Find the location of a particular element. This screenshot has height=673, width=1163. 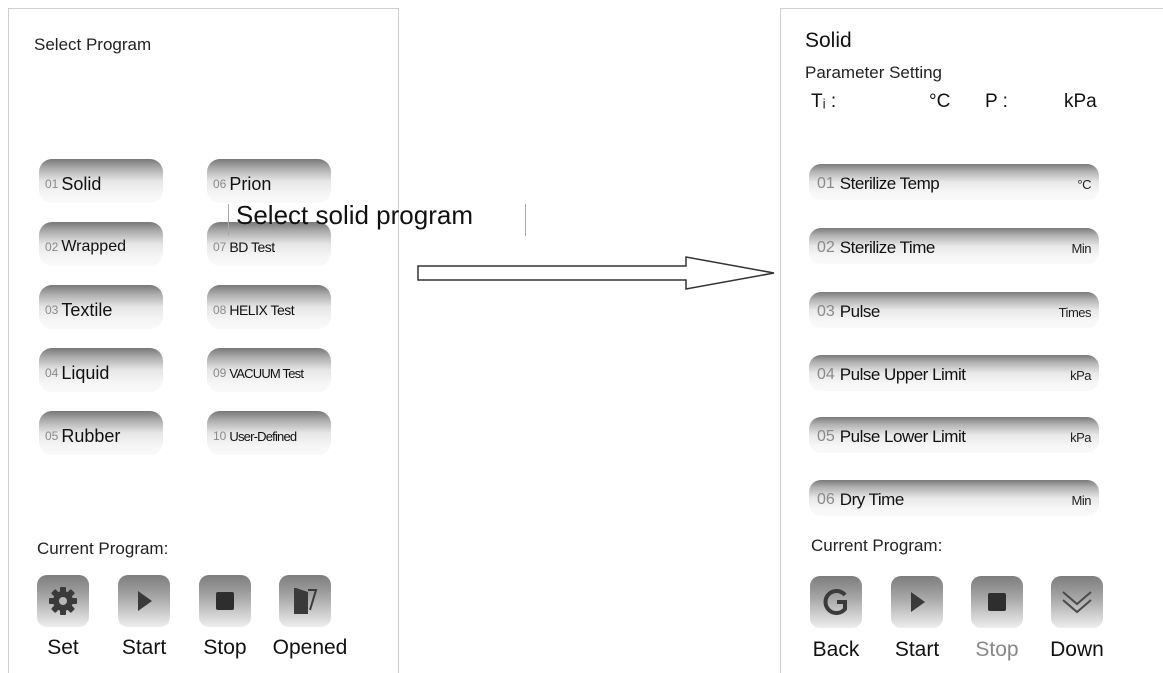

param-sterilize-time: 02 Sterilize Time Min is located at coordinates (954, 246).